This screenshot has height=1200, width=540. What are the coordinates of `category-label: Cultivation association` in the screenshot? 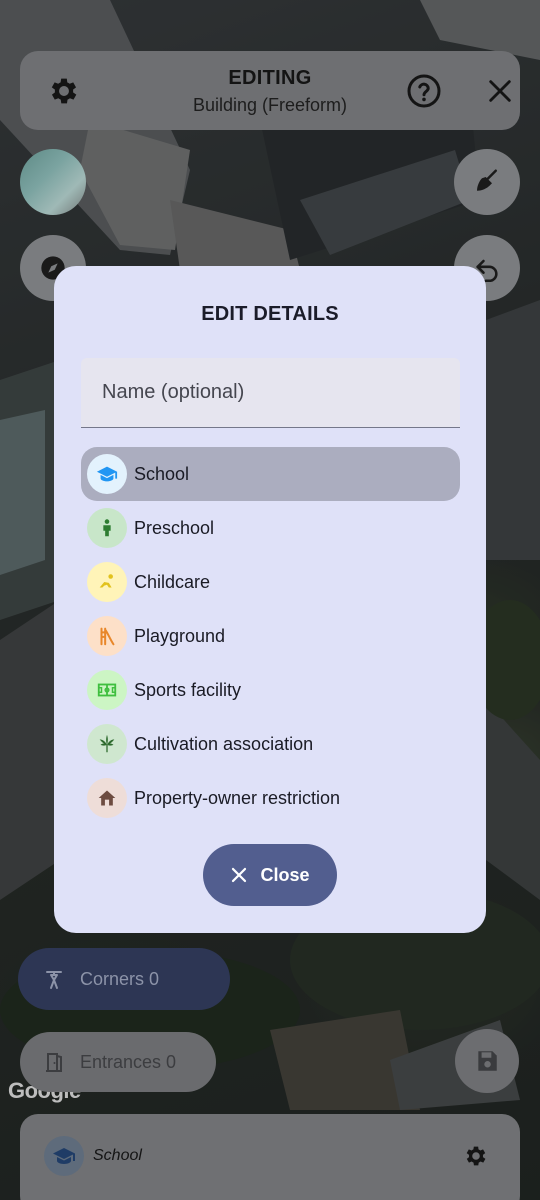 It's located at (224, 743).